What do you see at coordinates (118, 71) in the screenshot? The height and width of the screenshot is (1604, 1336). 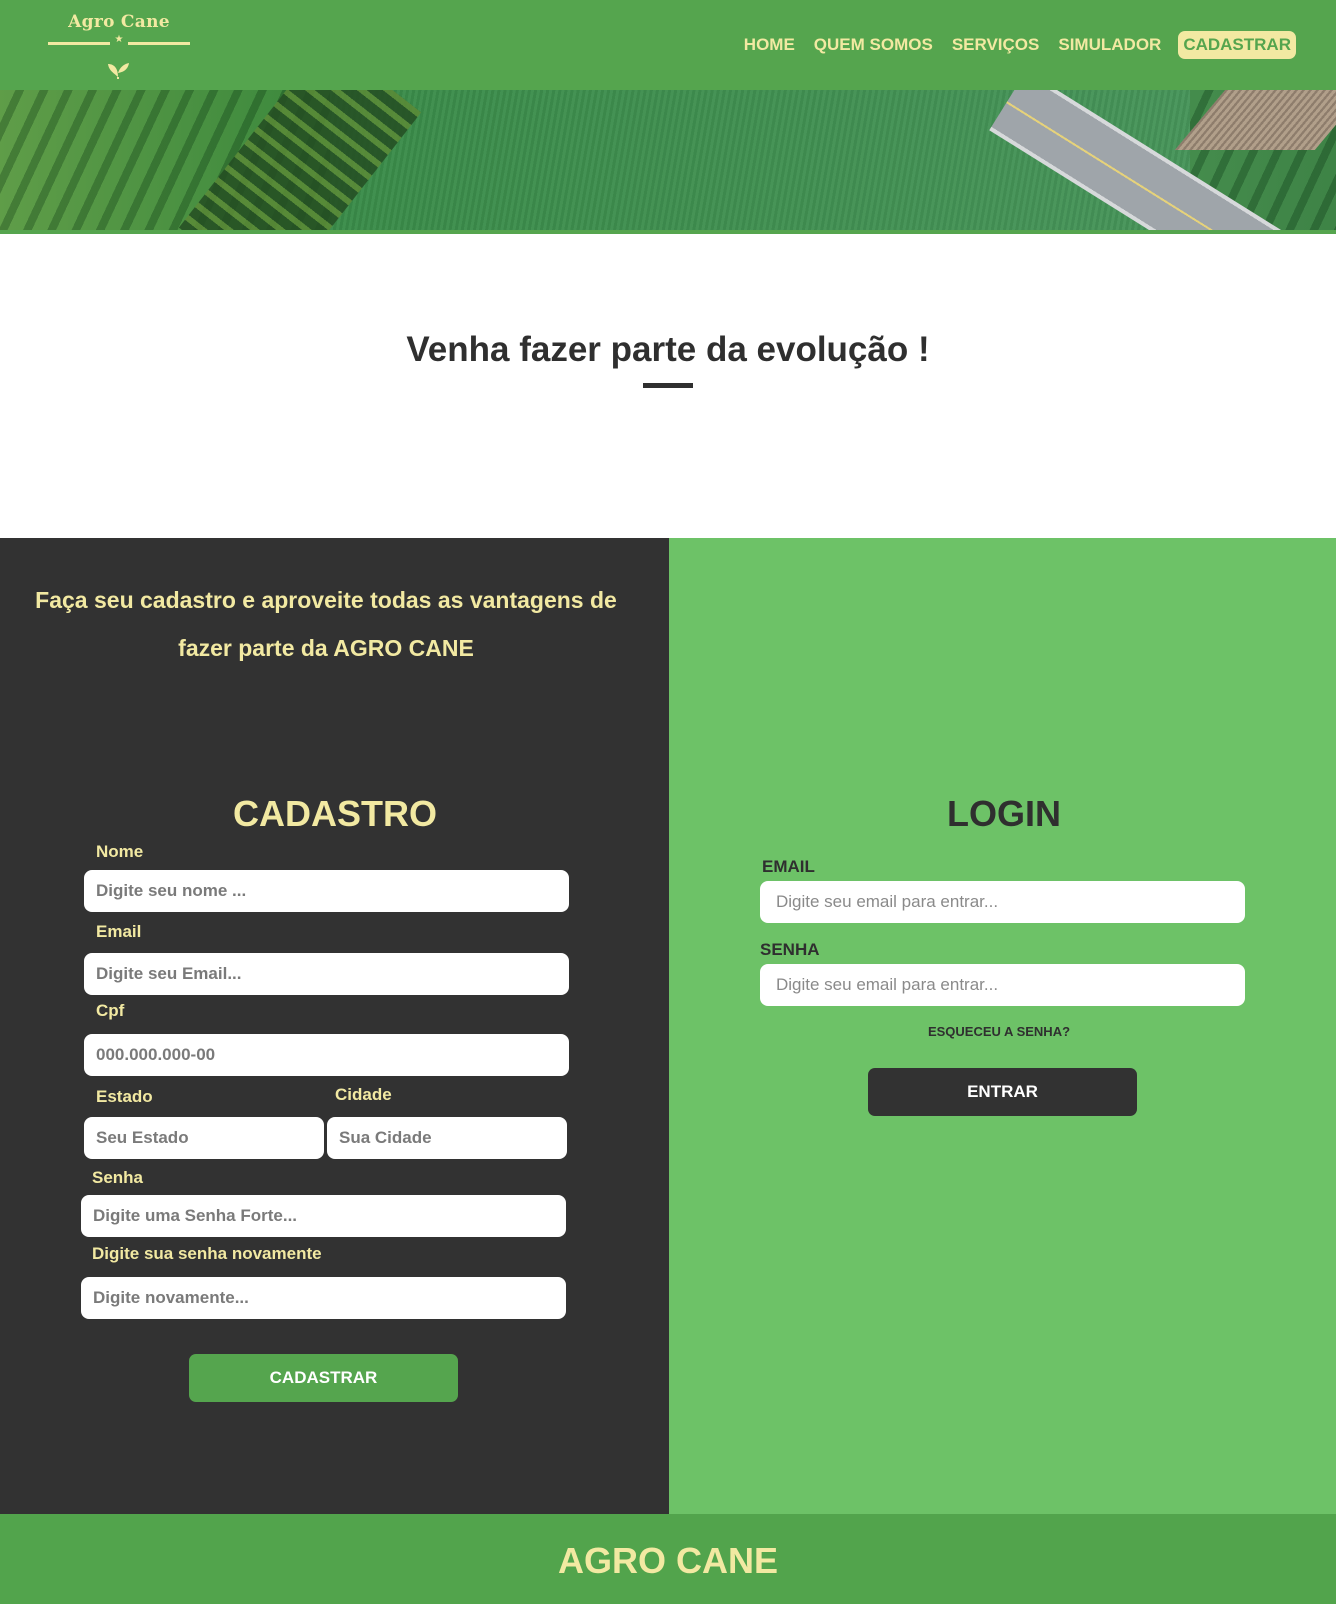 I see `leaf-icon` at bounding box center [118, 71].